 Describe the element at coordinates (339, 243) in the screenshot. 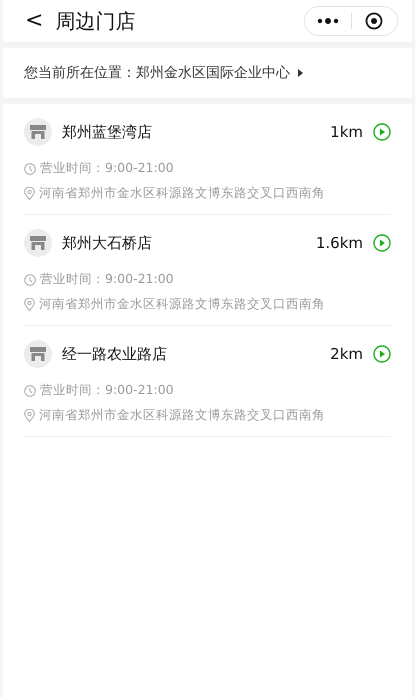

I see `store-distance: 1.6km` at that location.